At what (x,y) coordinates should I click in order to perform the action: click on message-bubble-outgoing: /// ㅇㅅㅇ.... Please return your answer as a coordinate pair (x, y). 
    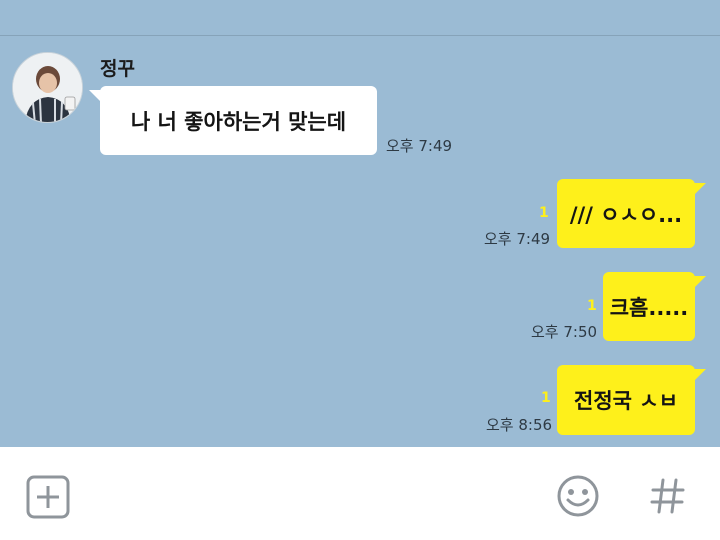
    Looking at the image, I should click on (631, 213).